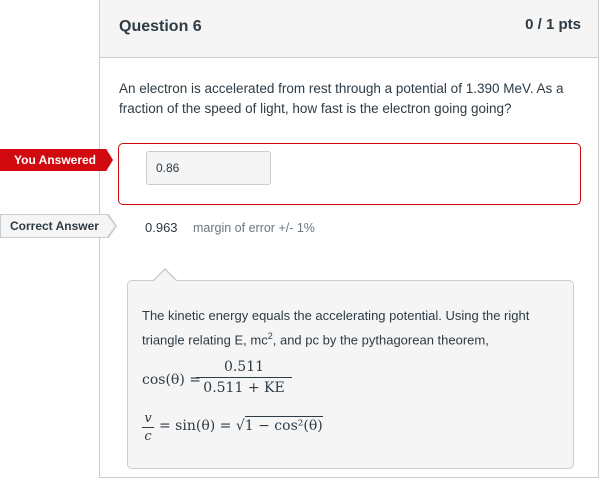 The height and width of the screenshot is (488, 611). Describe the element at coordinates (380, 340) in the screenshot. I see `comment-text-part2: , and pc by the pythagorean theorem,` at that location.